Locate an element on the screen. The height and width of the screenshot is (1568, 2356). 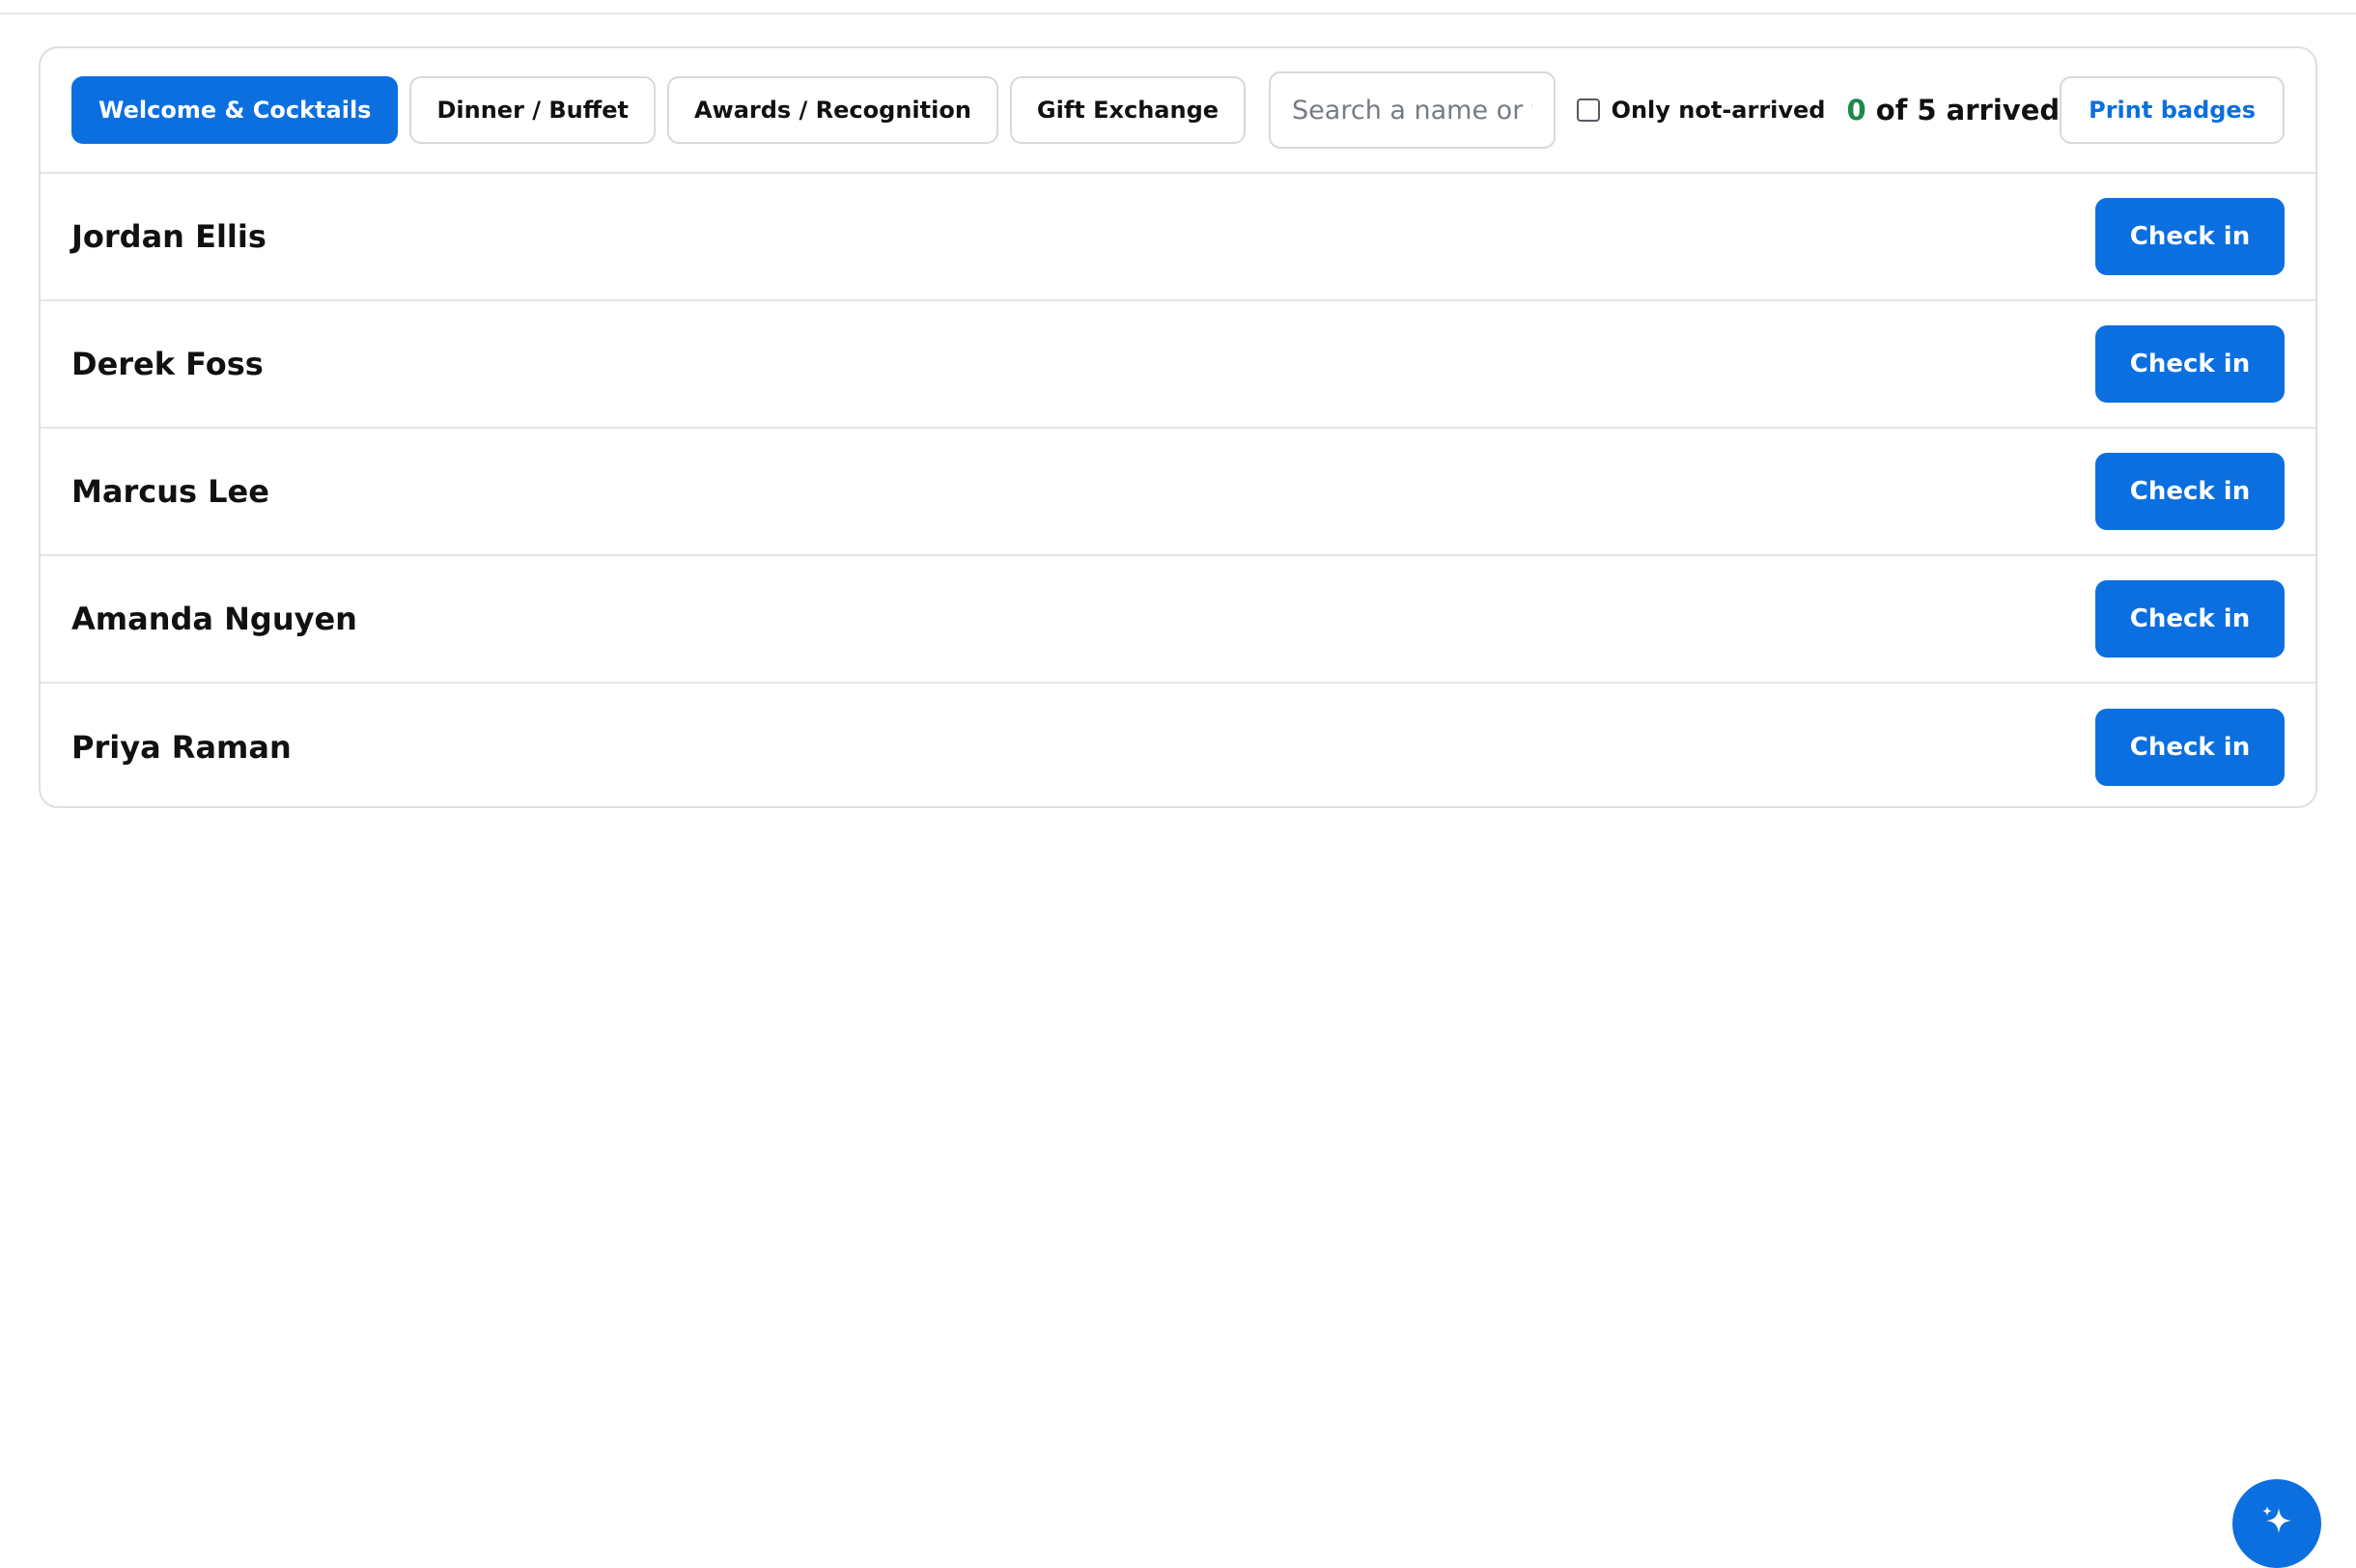
search-container is located at coordinates (1412, 110).